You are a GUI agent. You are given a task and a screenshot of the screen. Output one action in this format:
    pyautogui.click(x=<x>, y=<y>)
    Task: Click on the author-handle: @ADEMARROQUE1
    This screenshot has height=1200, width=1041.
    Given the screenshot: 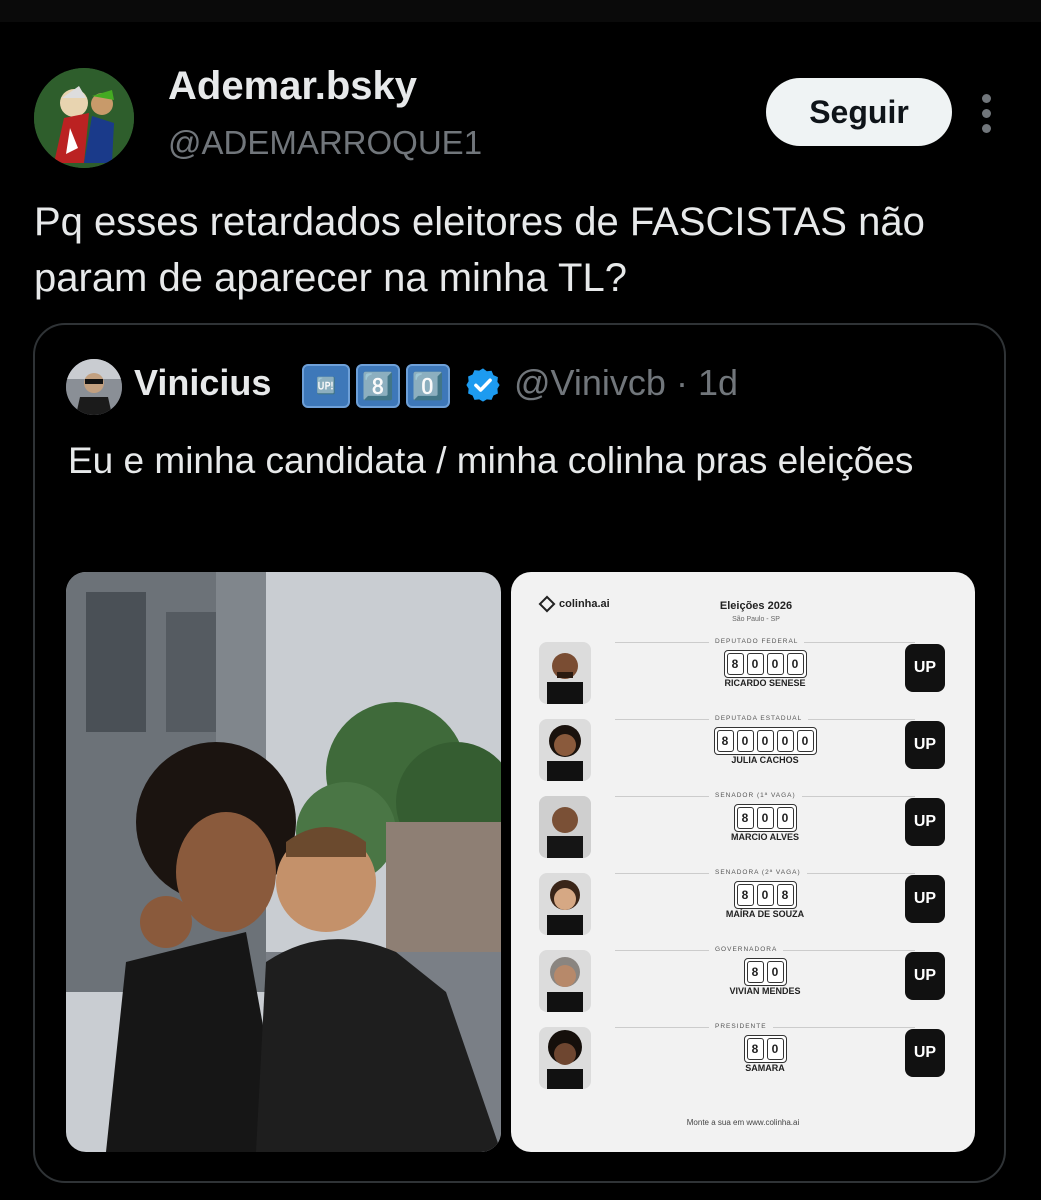 What is the action you would take?
    pyautogui.click(x=325, y=143)
    